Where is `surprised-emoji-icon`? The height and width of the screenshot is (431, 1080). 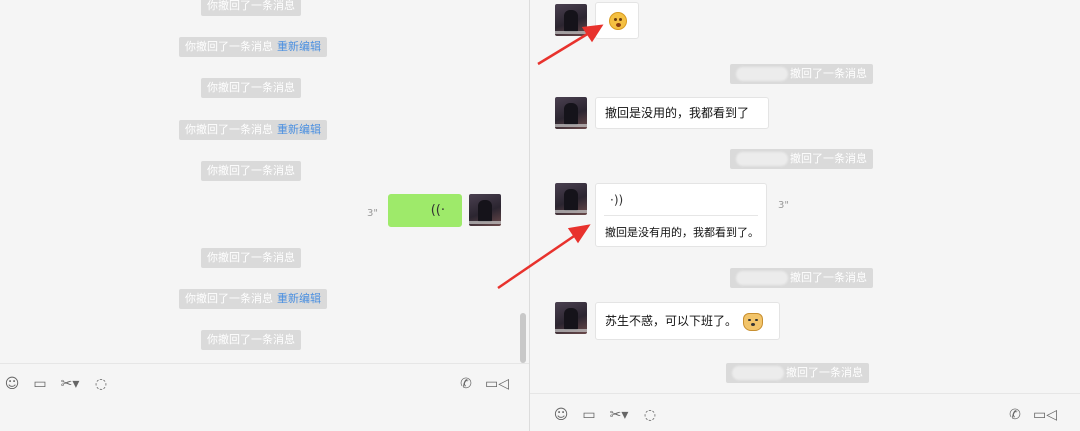
surprised-emoji-icon is located at coordinates (618, 21).